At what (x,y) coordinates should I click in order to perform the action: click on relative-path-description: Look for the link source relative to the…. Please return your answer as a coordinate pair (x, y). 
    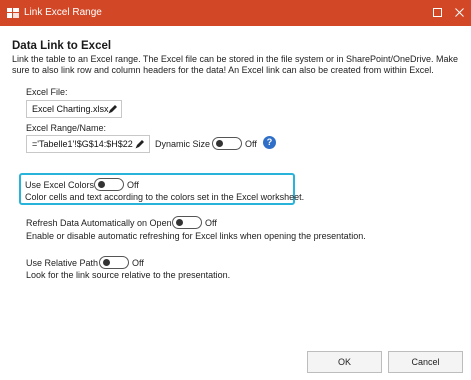
    Looking at the image, I should click on (128, 275).